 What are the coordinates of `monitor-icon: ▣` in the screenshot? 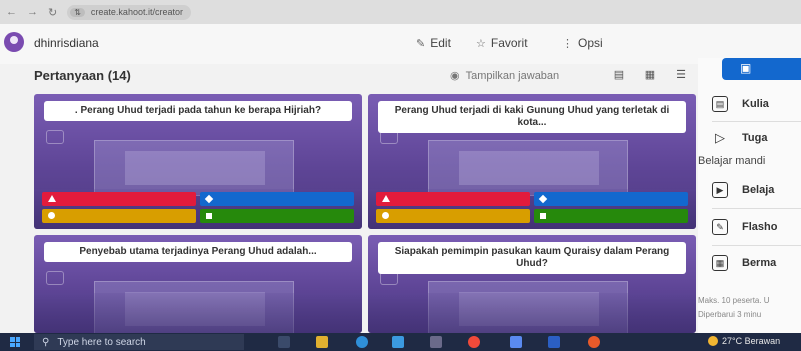 It's located at (746, 68).